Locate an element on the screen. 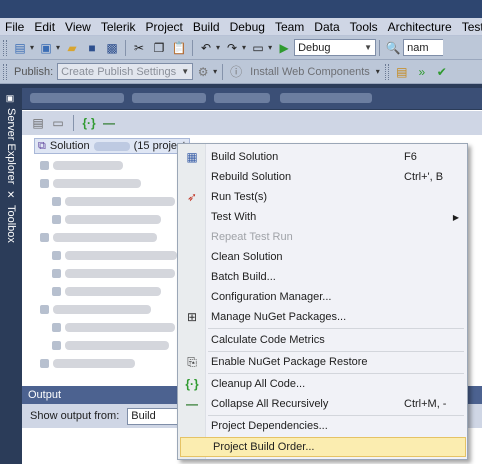 The height and width of the screenshot is (464, 482). show-all-files-icon: ▭ is located at coordinates (58, 123).